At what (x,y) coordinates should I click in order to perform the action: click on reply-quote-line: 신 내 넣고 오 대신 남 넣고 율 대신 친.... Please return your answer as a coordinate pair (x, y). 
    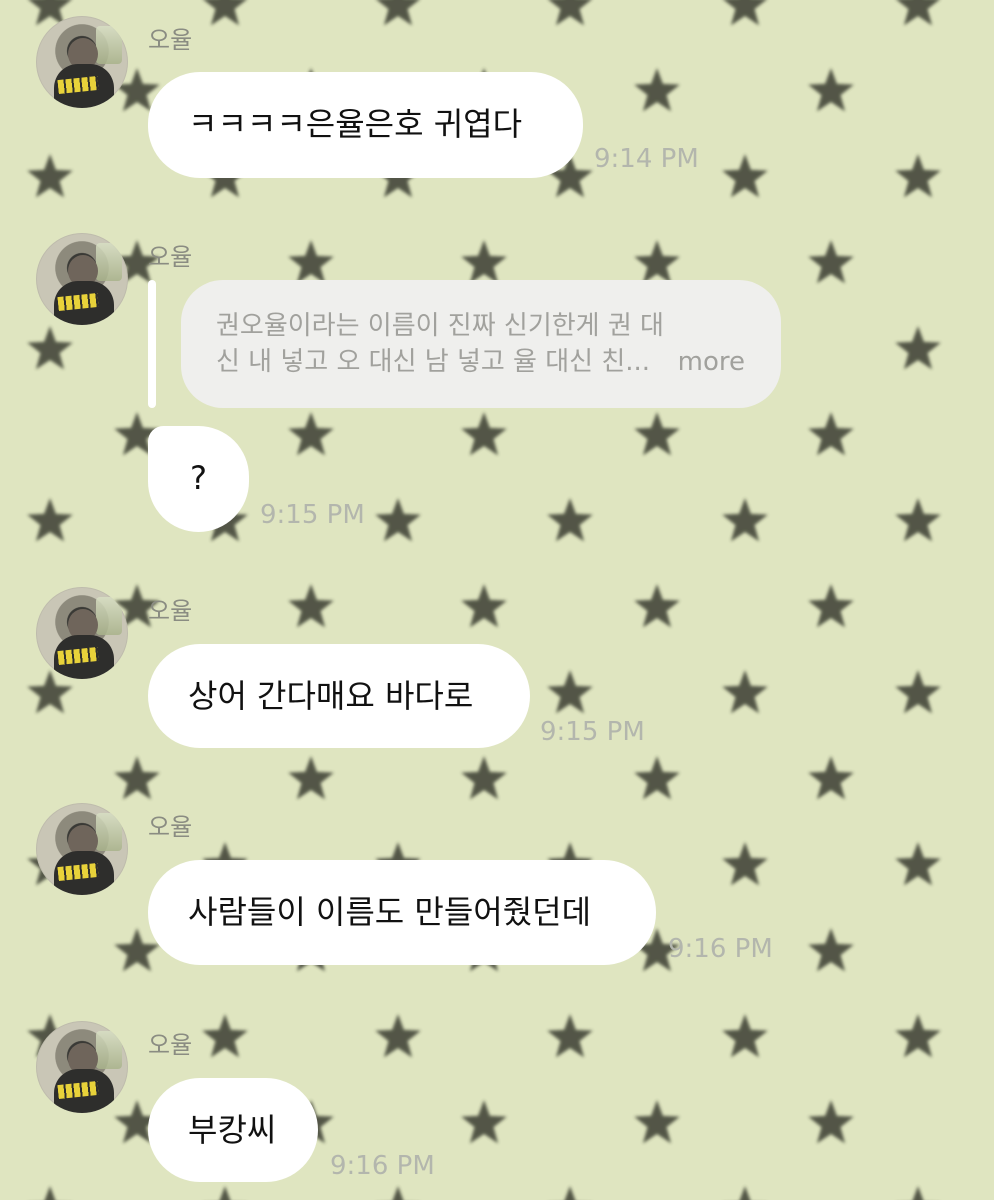
    Looking at the image, I should click on (433, 362).